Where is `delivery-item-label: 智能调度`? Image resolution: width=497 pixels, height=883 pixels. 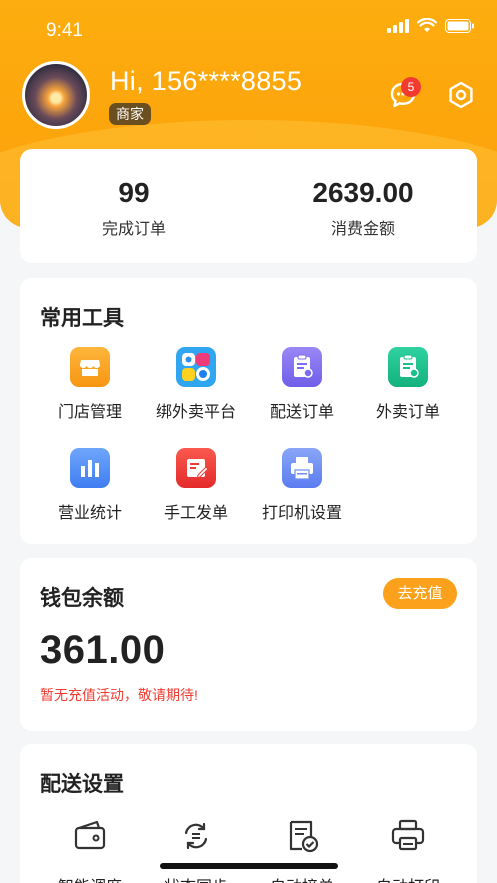 delivery-item-label: 智能调度 is located at coordinates (90, 878).